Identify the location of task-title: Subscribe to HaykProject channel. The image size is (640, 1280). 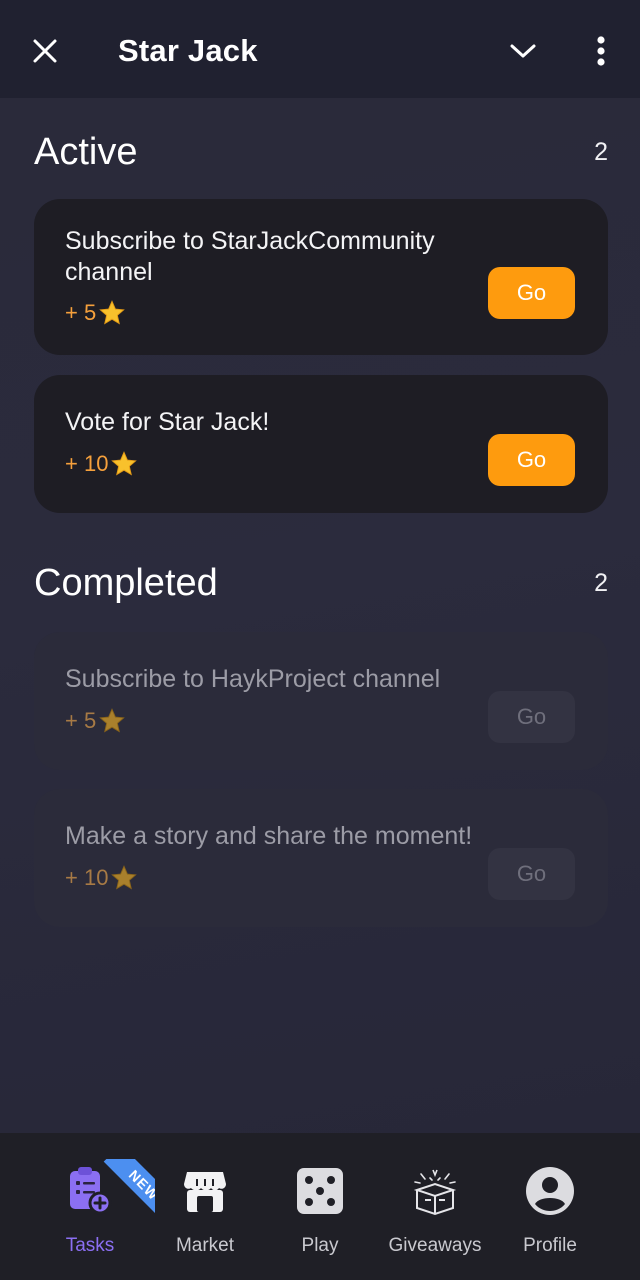
(253, 679).